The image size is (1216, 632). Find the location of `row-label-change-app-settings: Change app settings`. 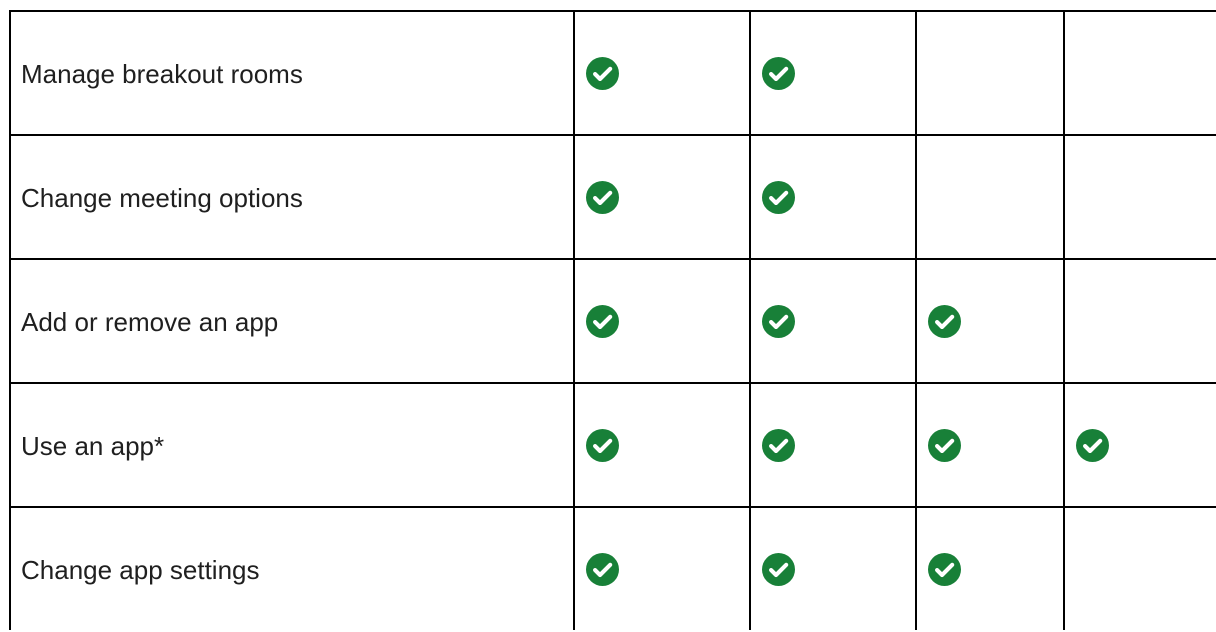

row-label-change-app-settings: Change app settings is located at coordinates (140, 570).